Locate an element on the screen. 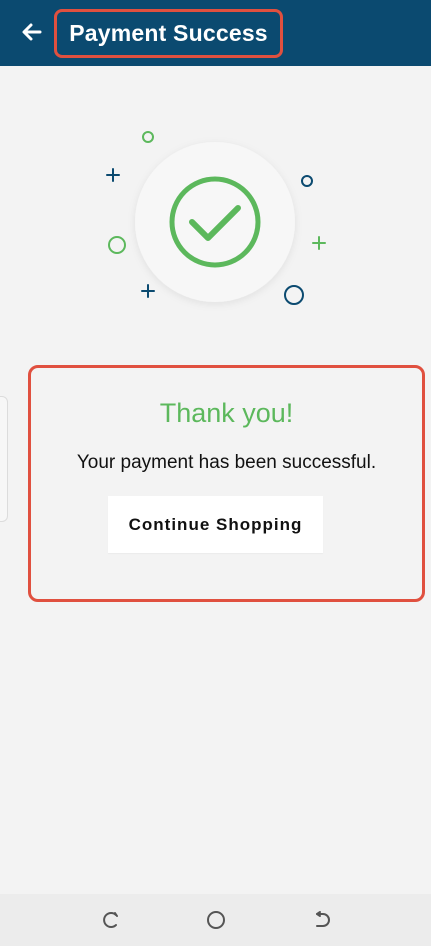 This screenshot has height=946, width=431. page-title: Payment Success is located at coordinates (168, 33).